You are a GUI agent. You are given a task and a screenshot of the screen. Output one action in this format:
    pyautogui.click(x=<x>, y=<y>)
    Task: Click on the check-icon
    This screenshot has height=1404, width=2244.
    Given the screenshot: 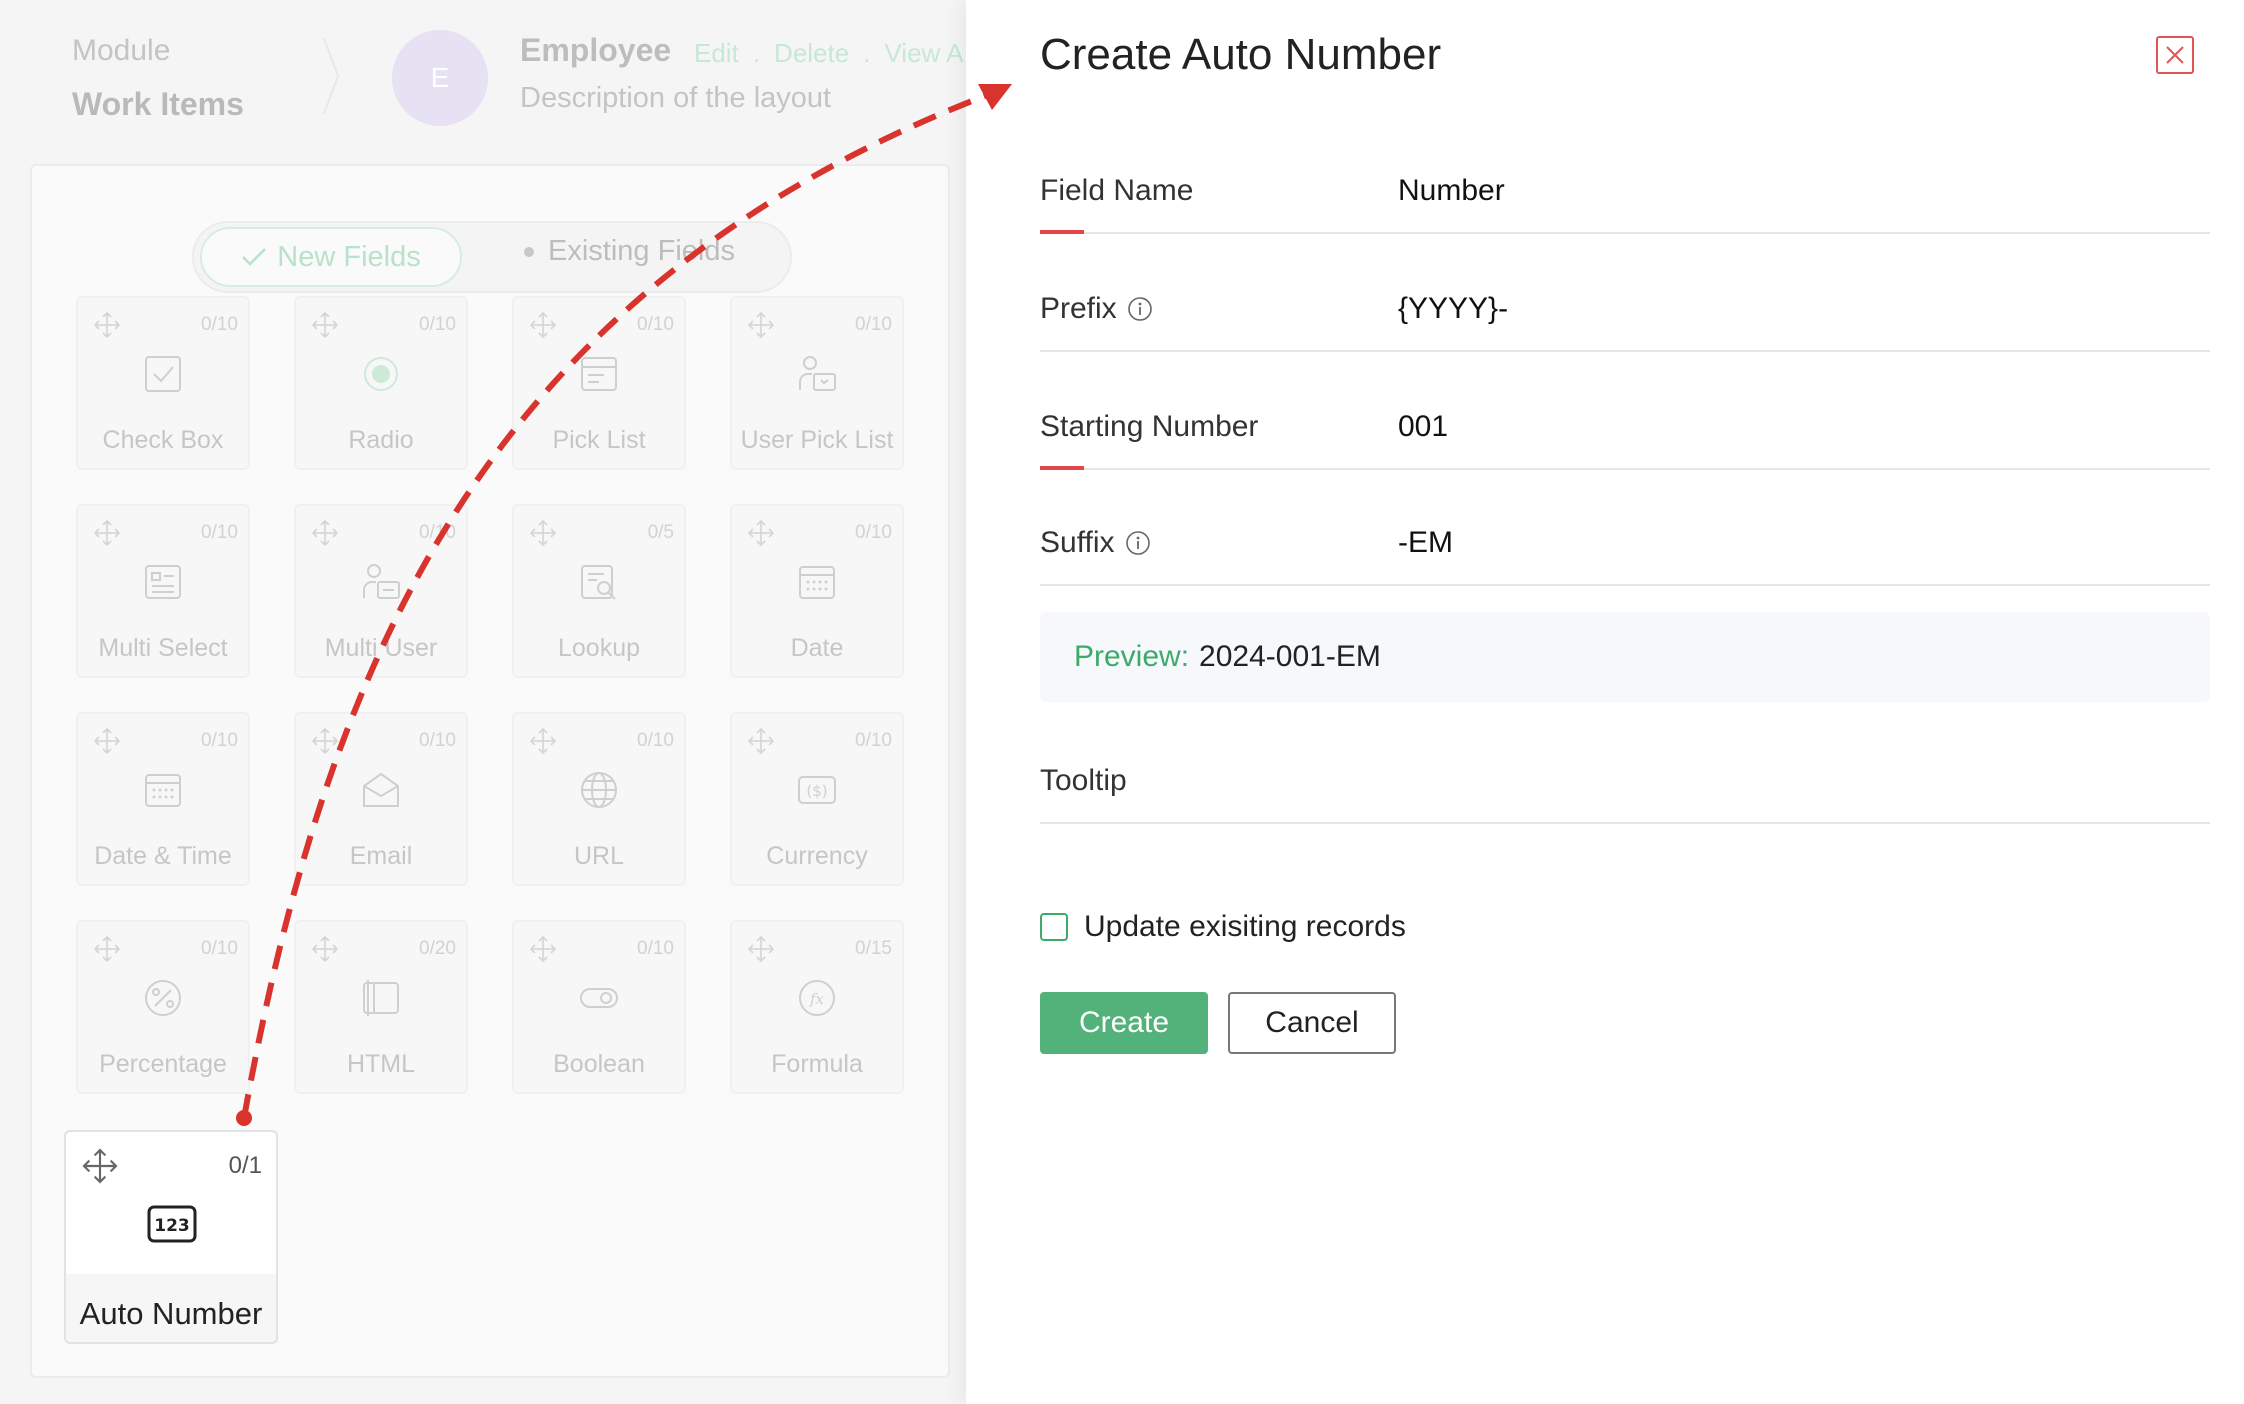 What is the action you would take?
    pyautogui.click(x=254, y=257)
    